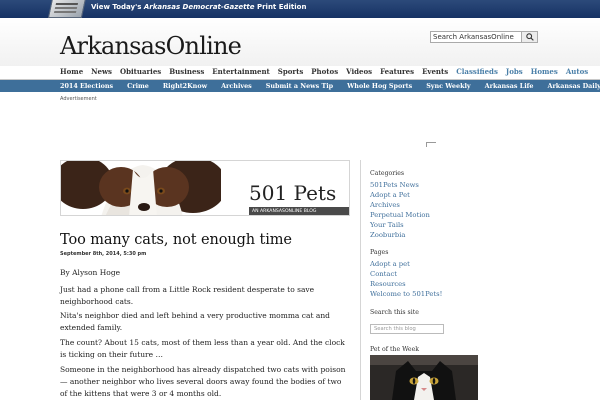 The width and height of the screenshot is (600, 400). I want to click on nav-item-features: Features, so click(397, 73).